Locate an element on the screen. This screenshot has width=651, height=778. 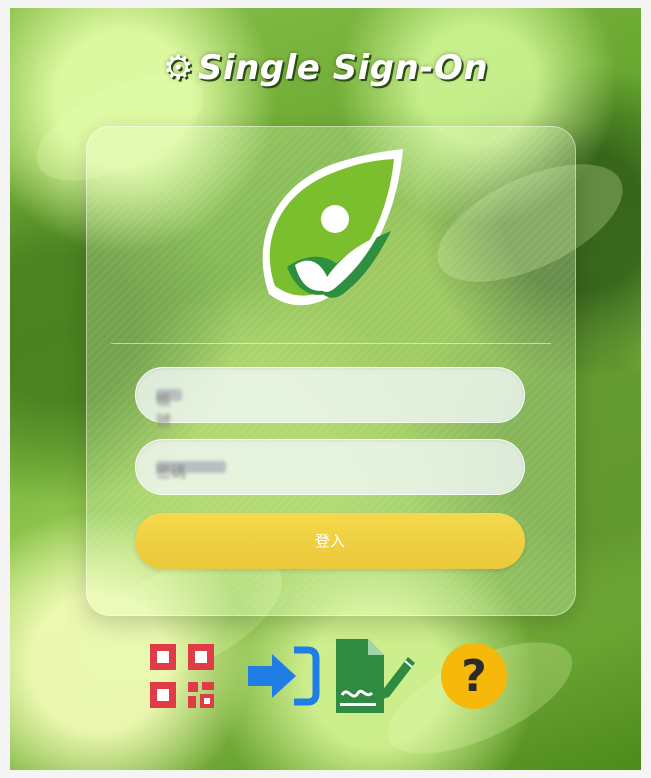
gear-icon: ⚙ is located at coordinates (178, 68).